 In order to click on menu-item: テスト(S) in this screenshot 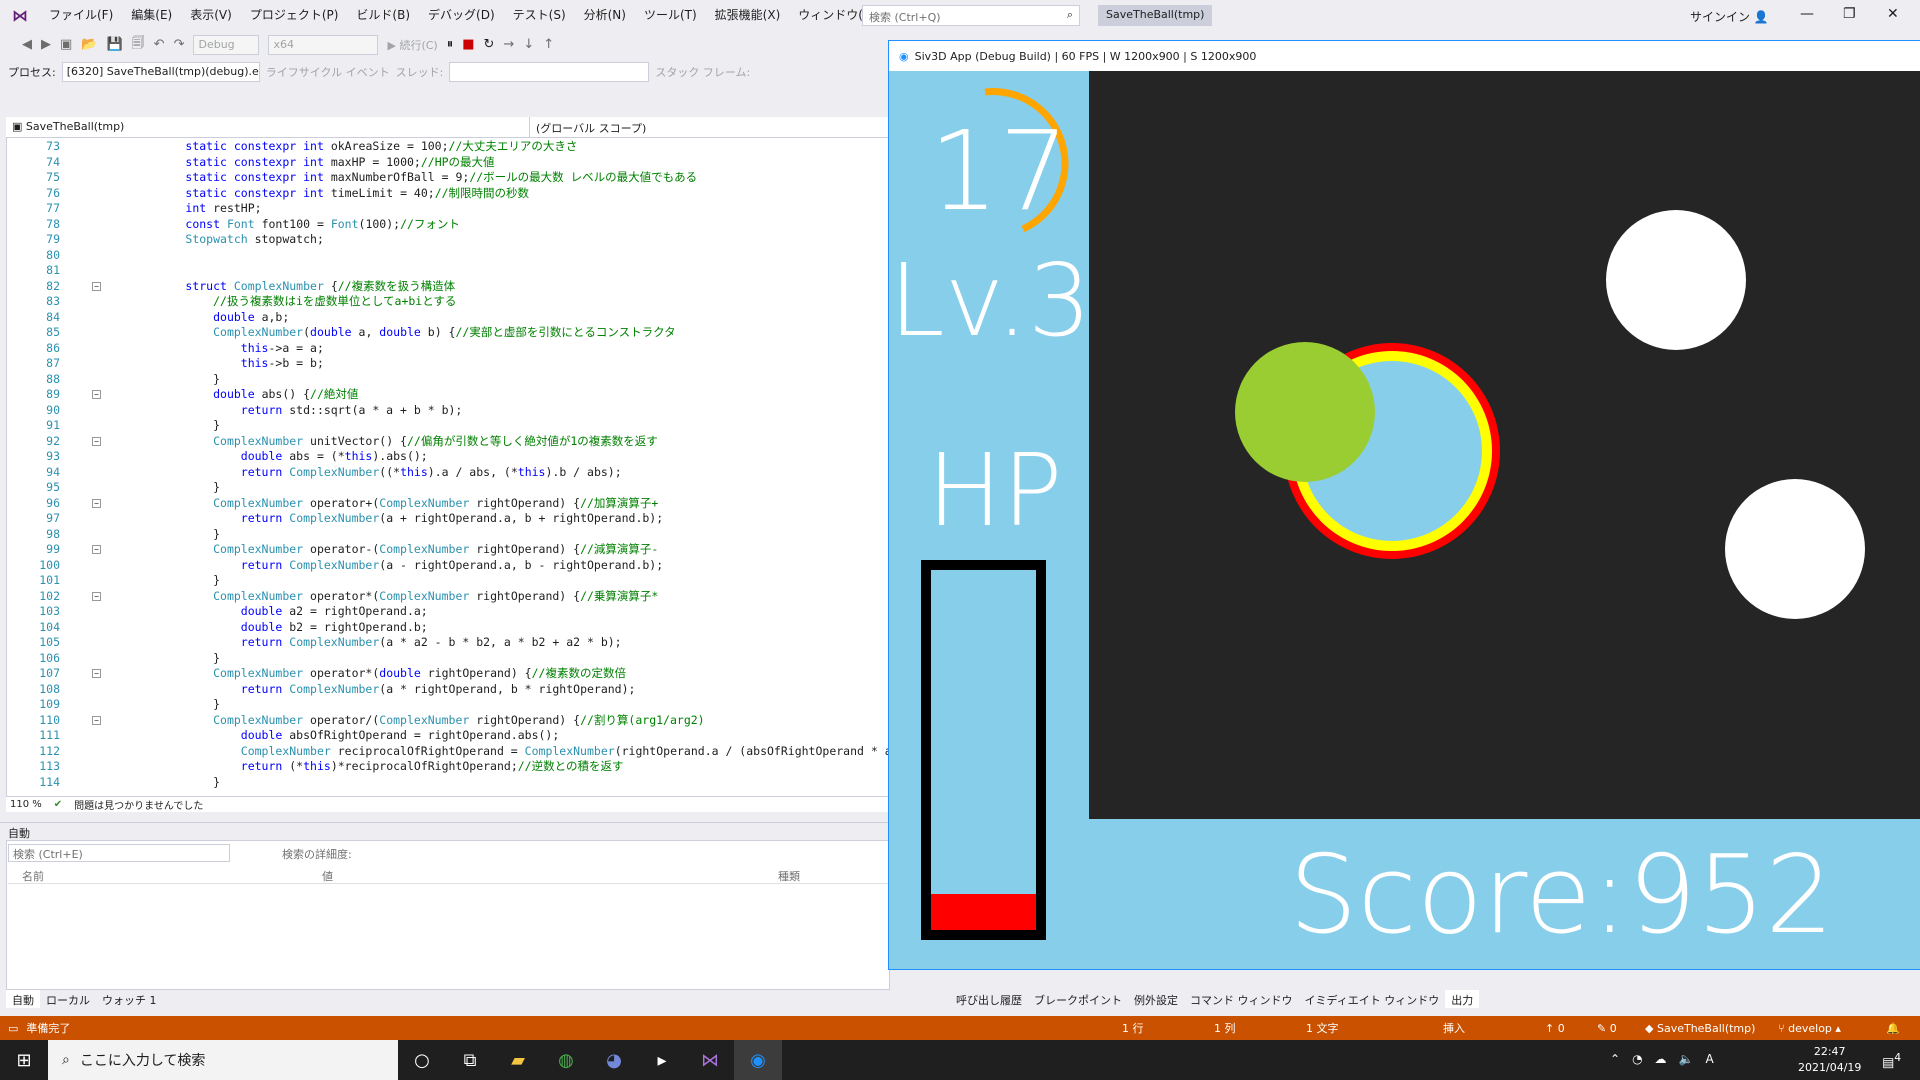, I will do `click(539, 15)`.